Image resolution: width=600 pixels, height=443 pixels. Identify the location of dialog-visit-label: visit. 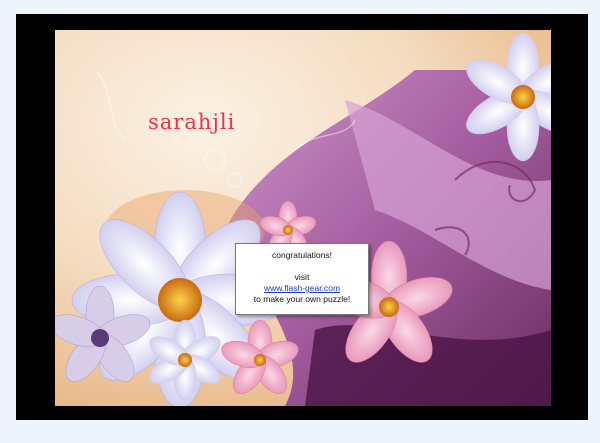
(302, 277).